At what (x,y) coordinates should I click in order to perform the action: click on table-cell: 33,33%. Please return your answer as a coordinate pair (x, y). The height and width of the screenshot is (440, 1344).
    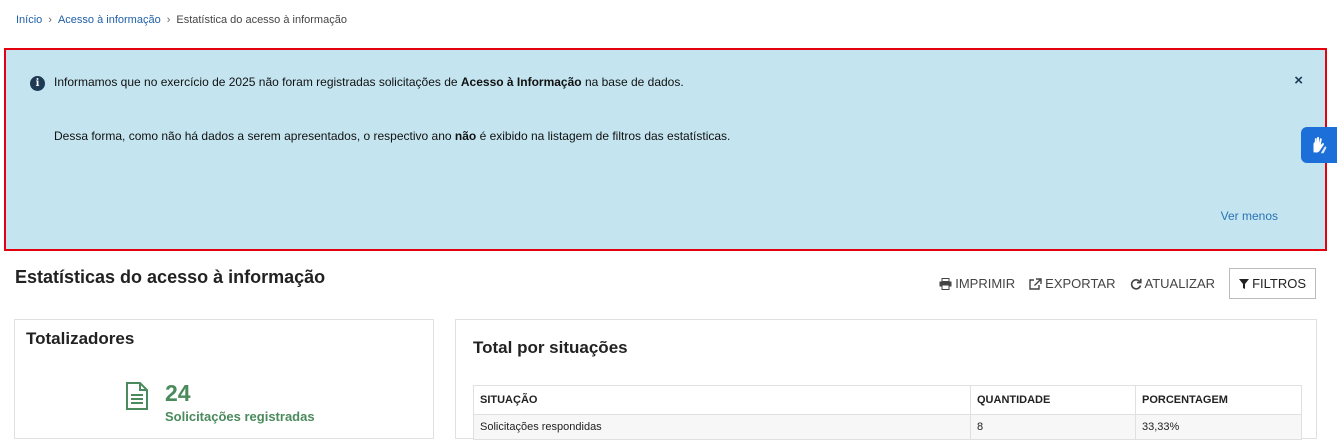
    Looking at the image, I should click on (1218, 427).